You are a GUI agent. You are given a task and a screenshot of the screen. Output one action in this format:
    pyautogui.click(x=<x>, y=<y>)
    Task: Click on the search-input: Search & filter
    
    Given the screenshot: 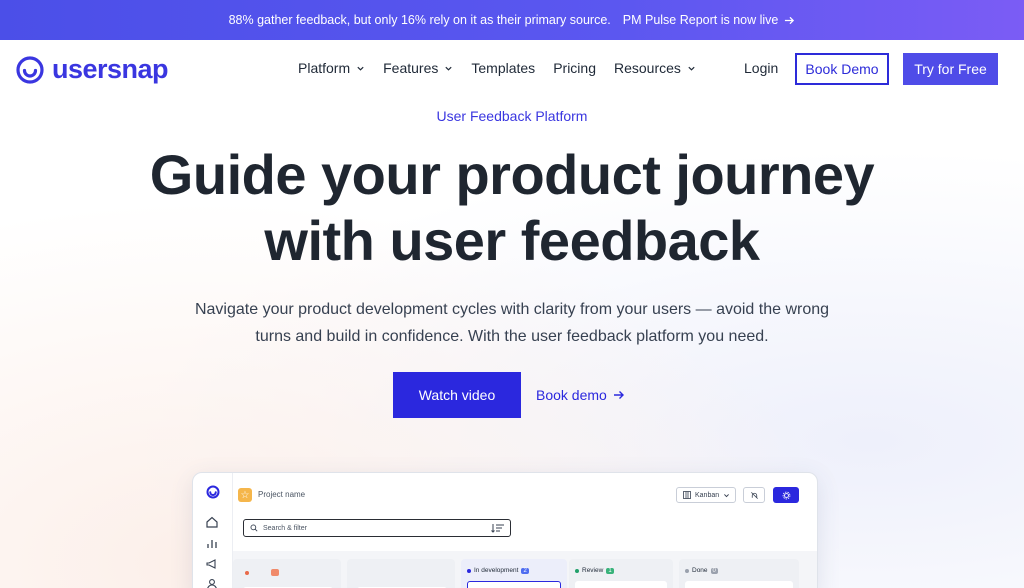 What is the action you would take?
    pyautogui.click(x=377, y=528)
    